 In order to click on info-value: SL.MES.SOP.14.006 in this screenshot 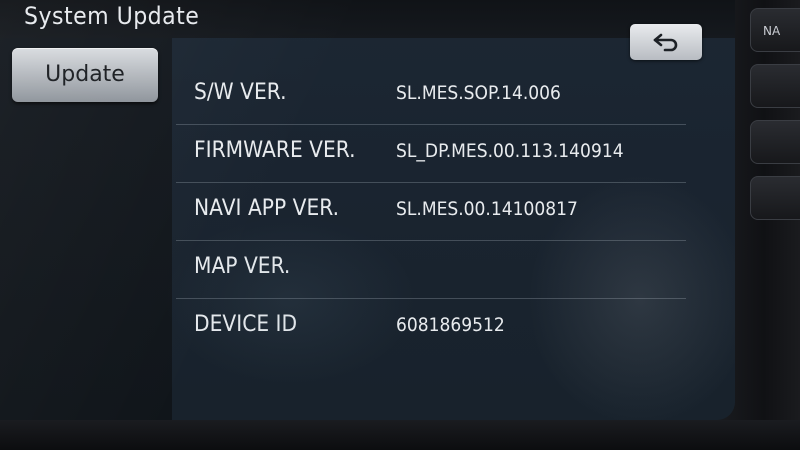, I will do `click(478, 93)`.